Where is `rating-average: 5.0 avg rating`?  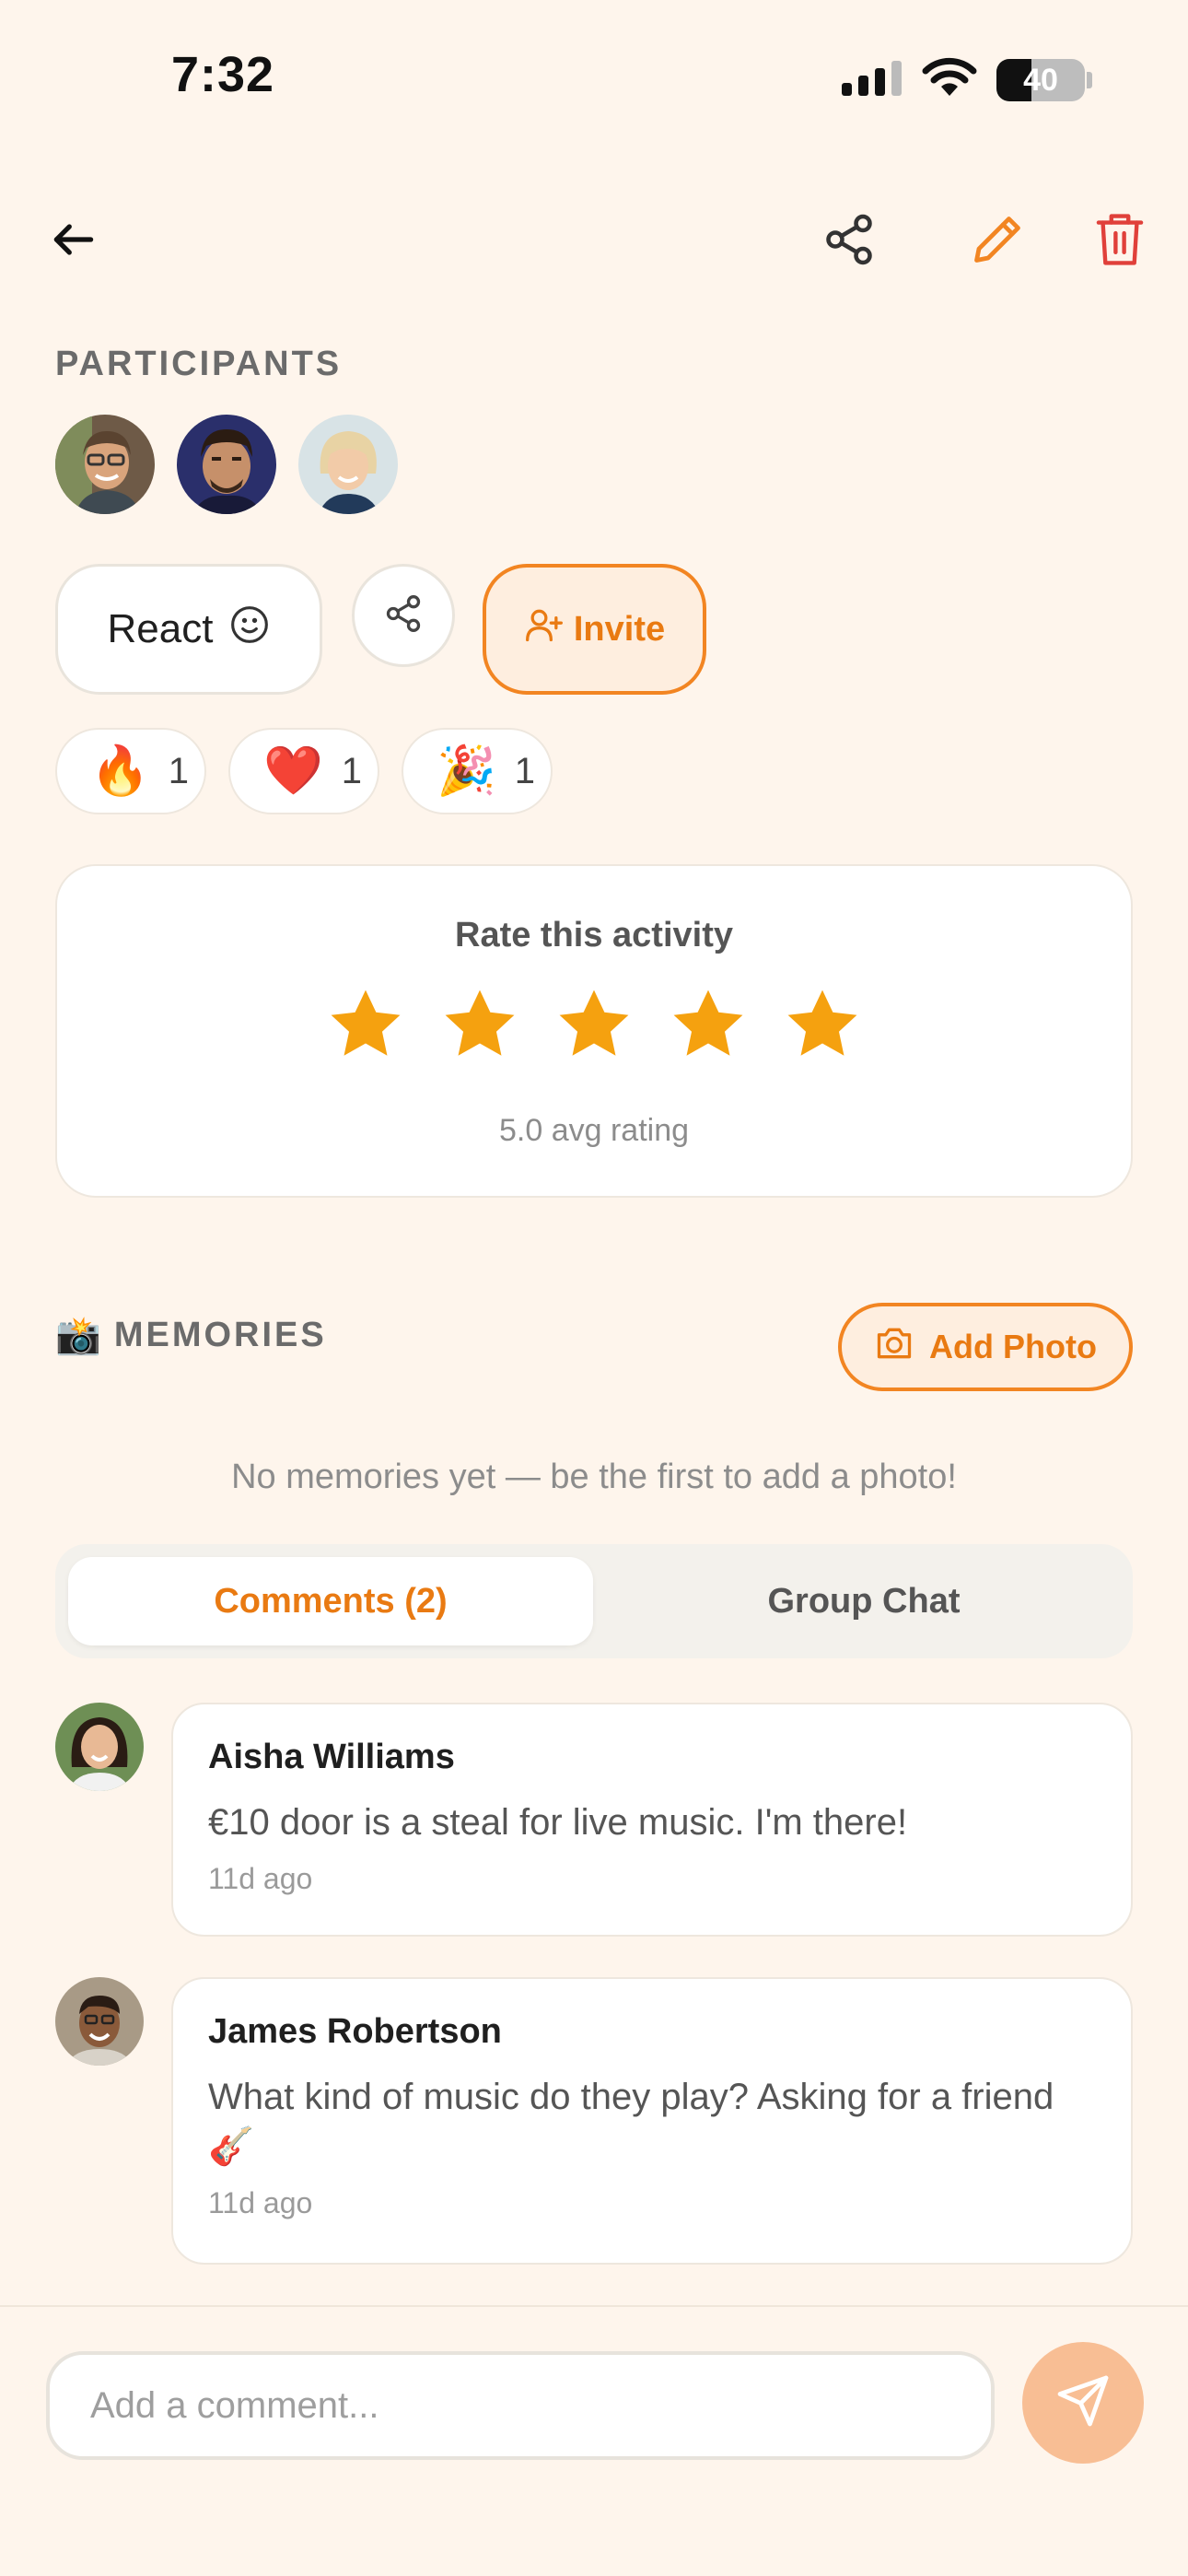
rating-average: 5.0 avg rating is located at coordinates (594, 1130).